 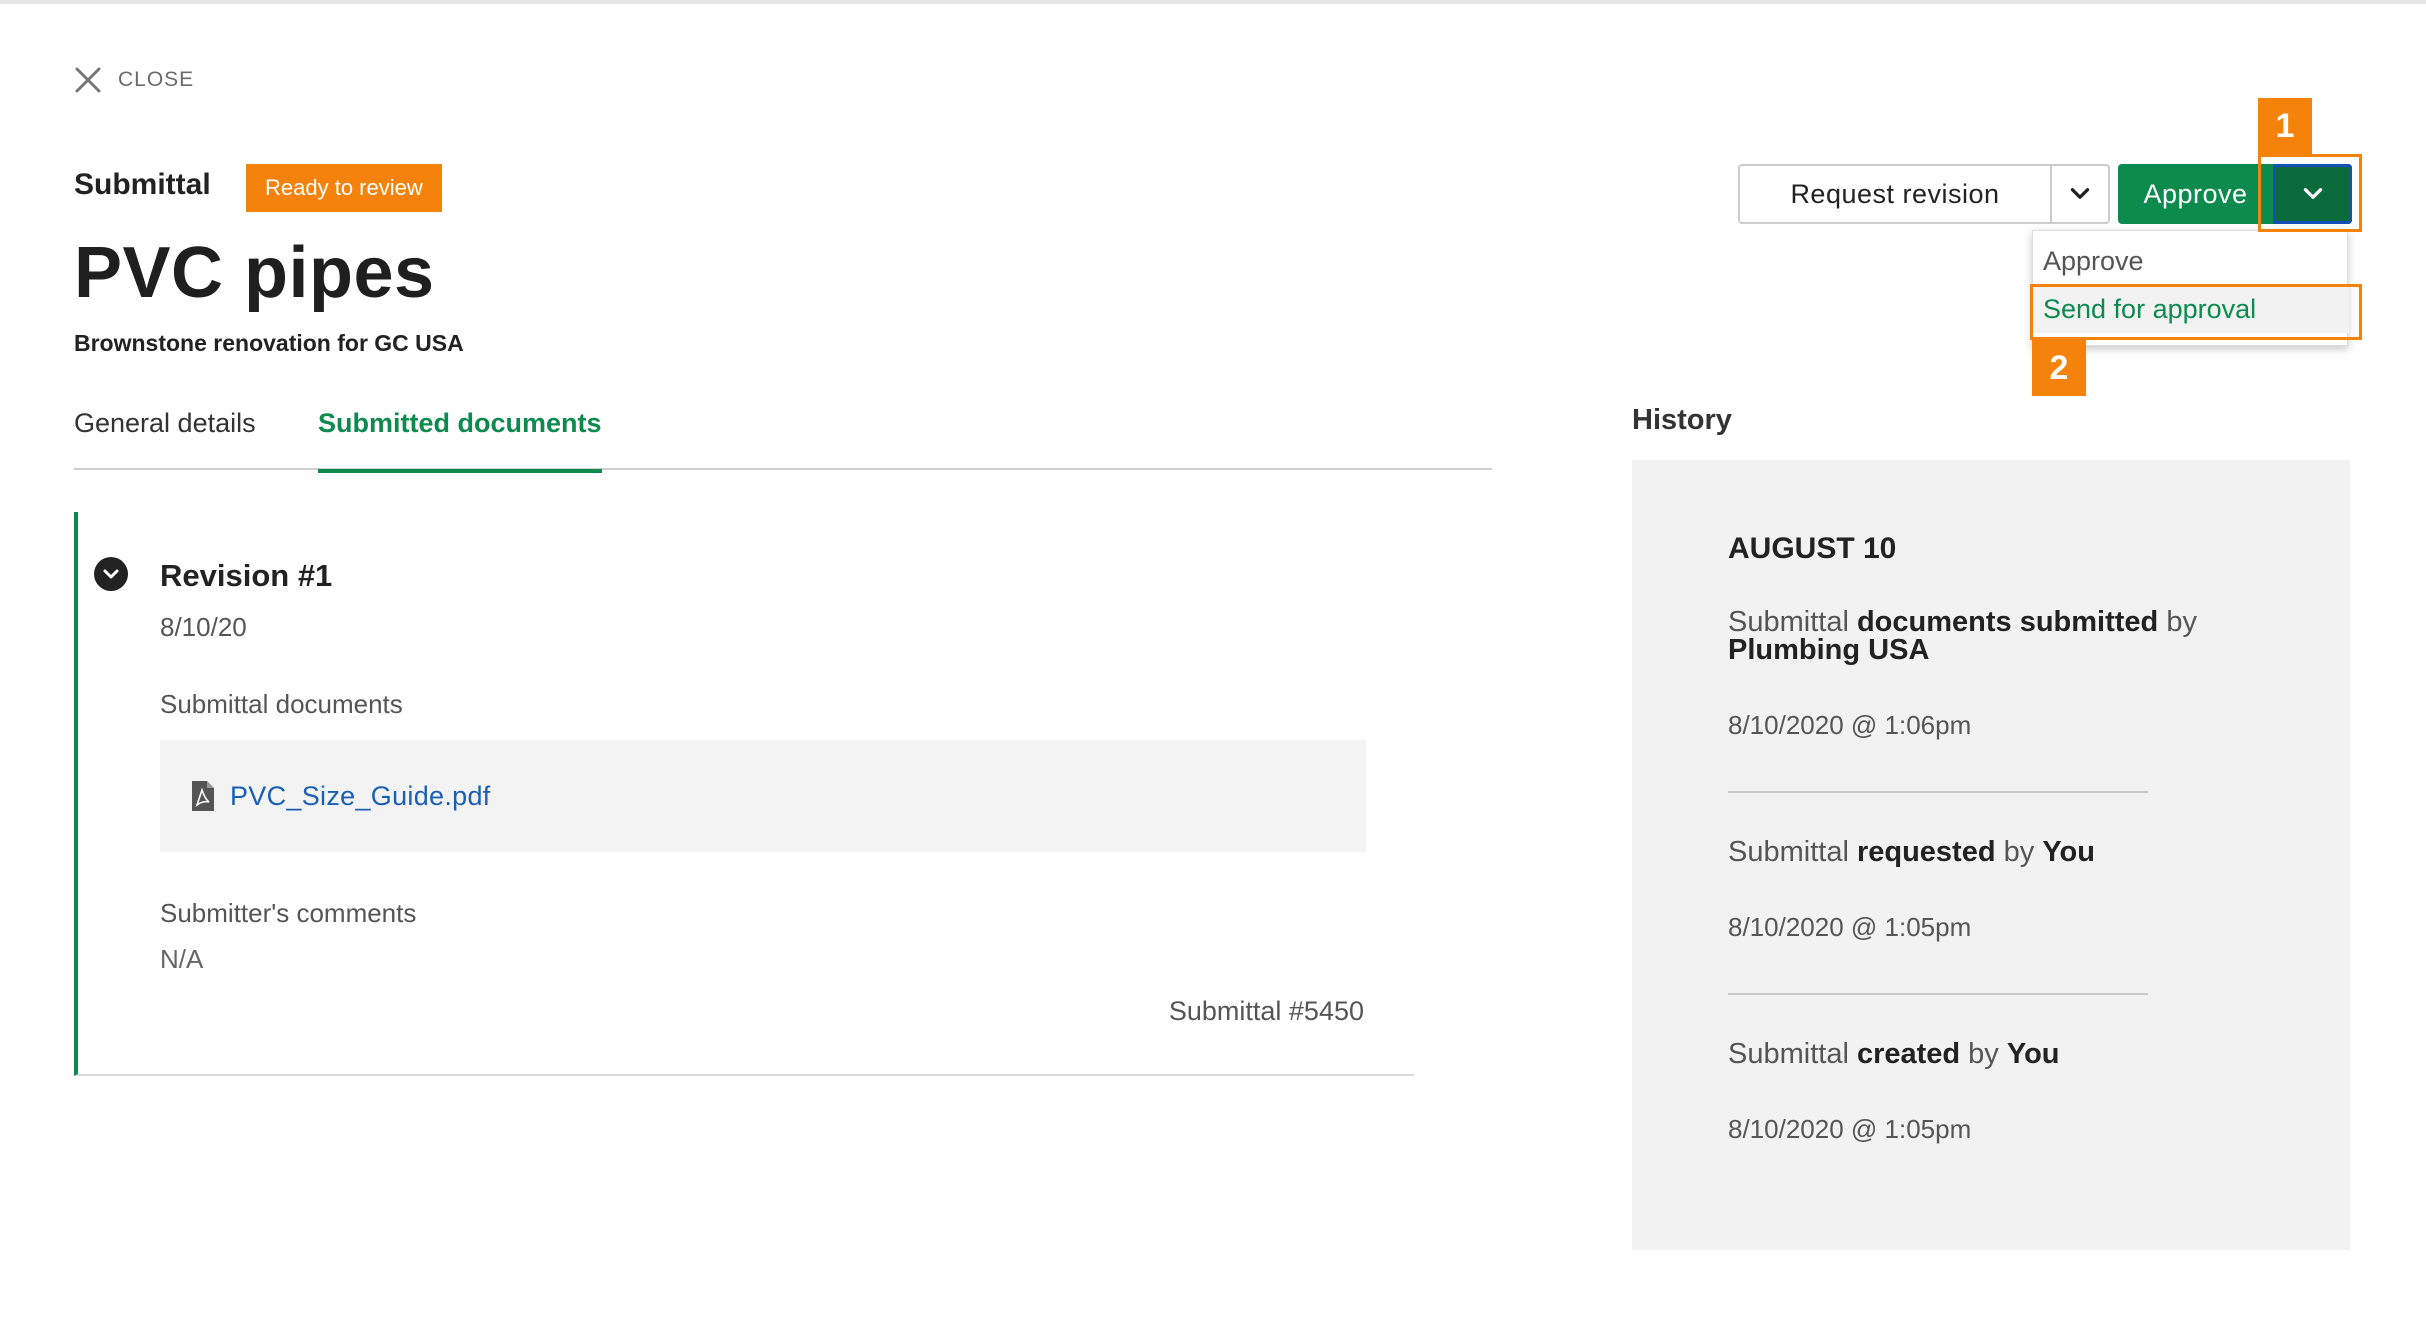 What do you see at coordinates (1682, 420) in the screenshot?
I see `history-title: History` at bounding box center [1682, 420].